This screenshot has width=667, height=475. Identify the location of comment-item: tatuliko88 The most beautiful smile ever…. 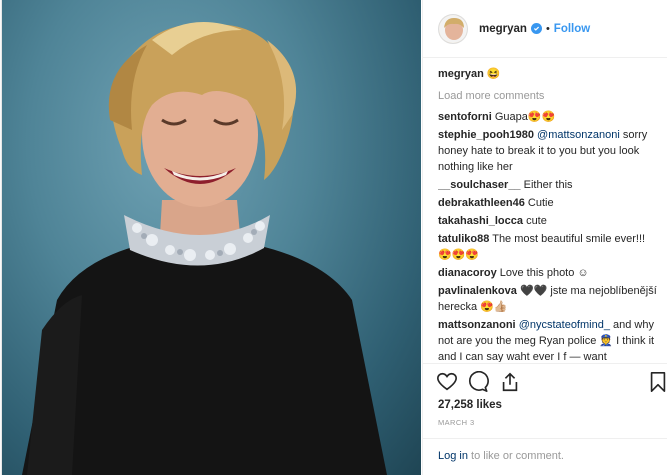
(548, 247).